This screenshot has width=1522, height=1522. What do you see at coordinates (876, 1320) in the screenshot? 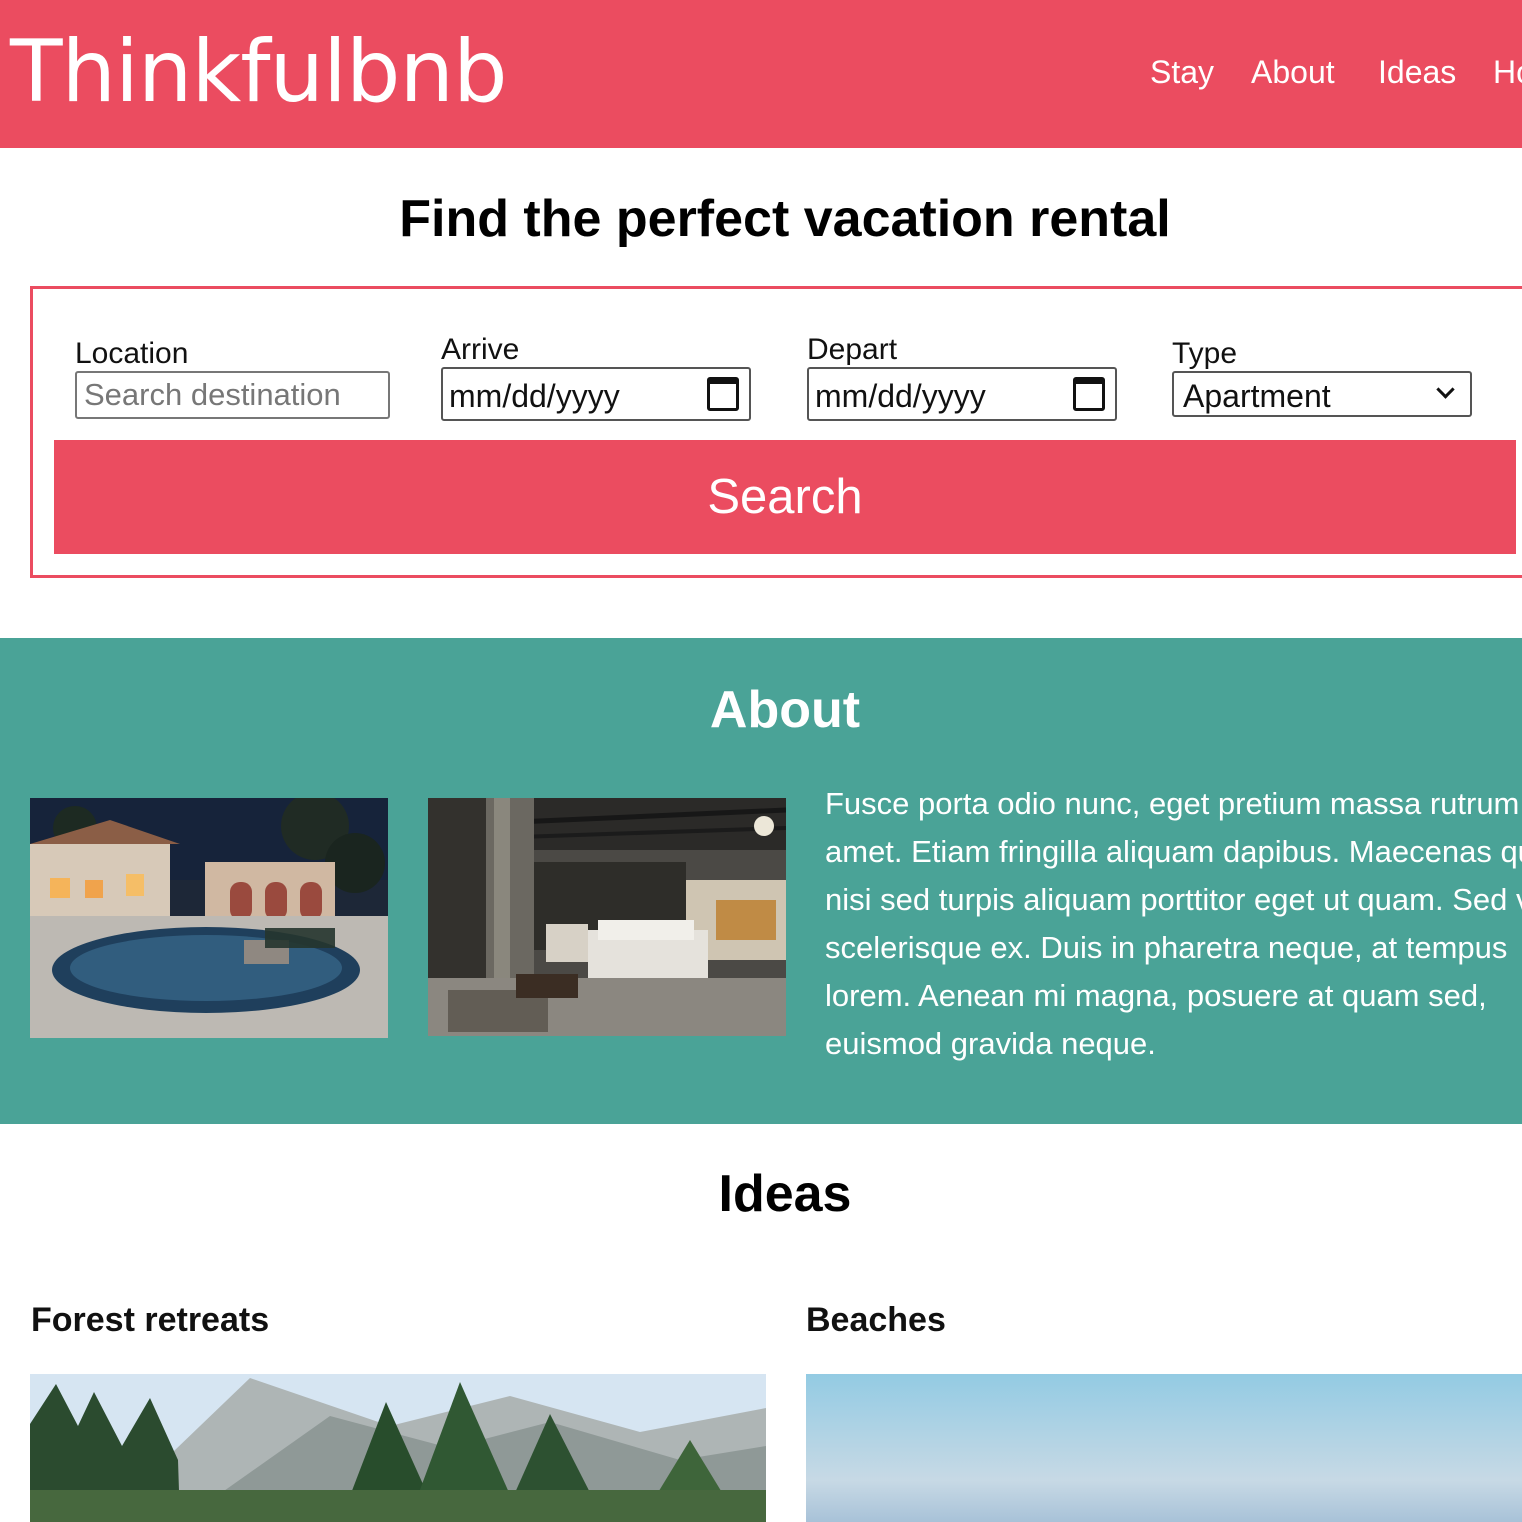
I see `idea-title-beaches: Beaches` at bounding box center [876, 1320].